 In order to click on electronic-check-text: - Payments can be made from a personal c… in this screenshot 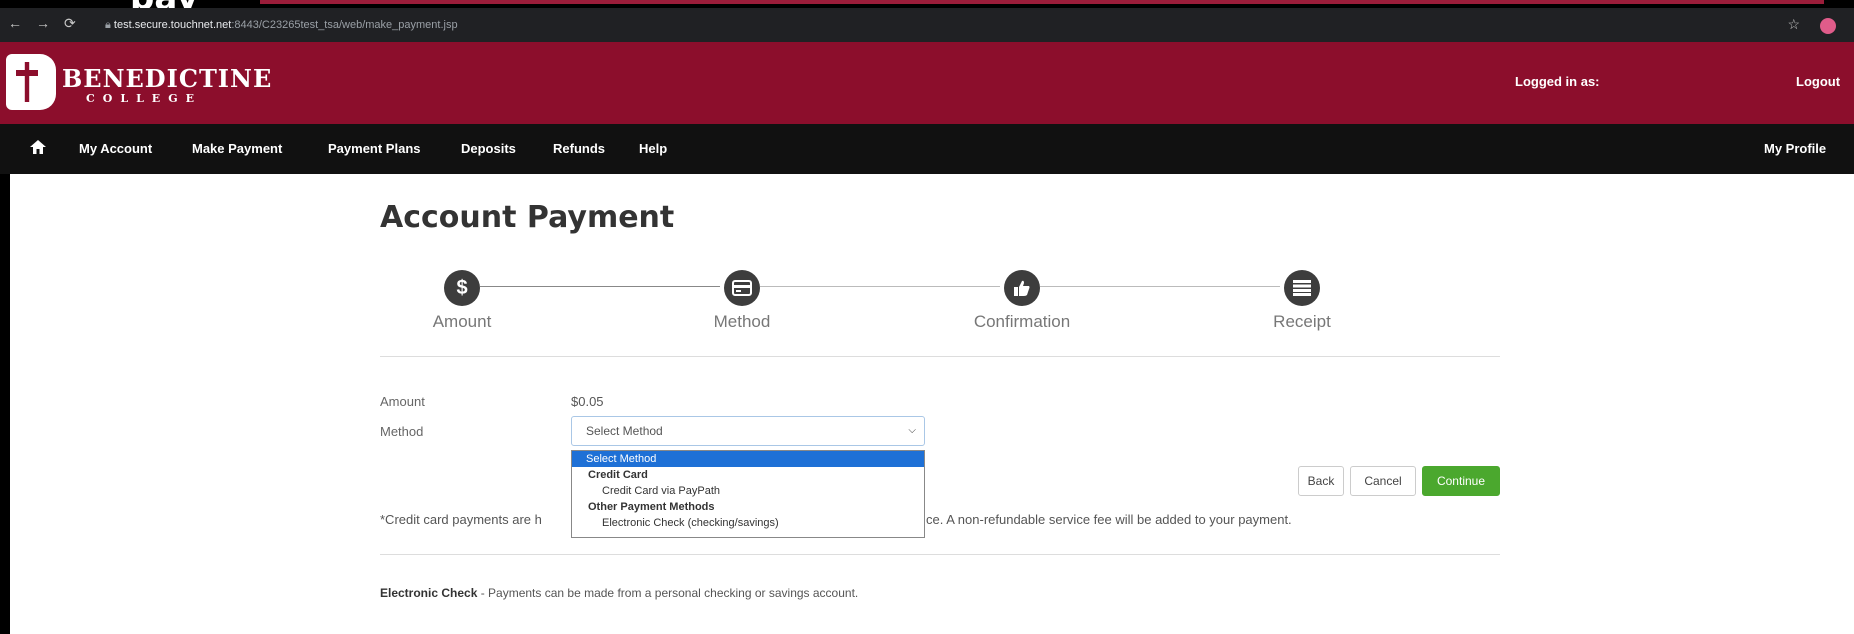, I will do `click(668, 593)`.